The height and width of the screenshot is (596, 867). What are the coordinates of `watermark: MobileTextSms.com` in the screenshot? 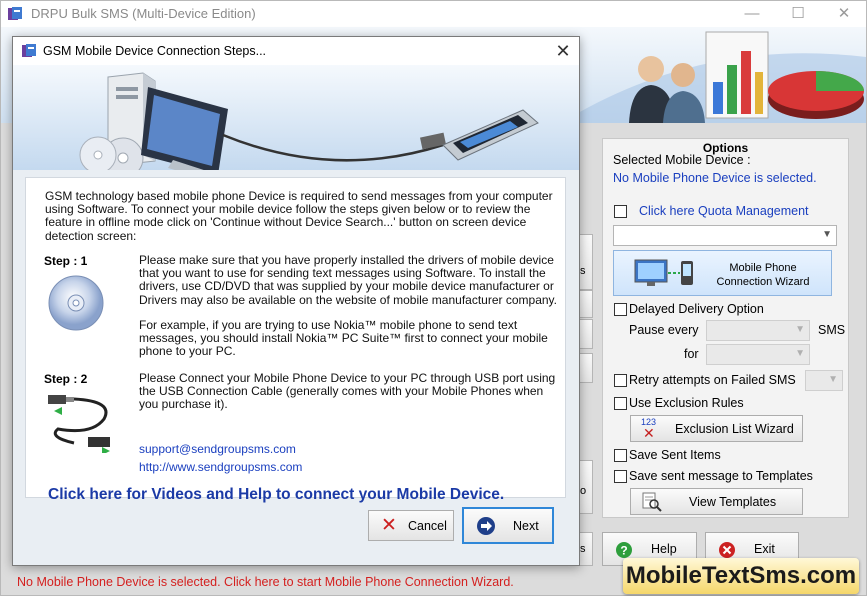 It's located at (741, 576).